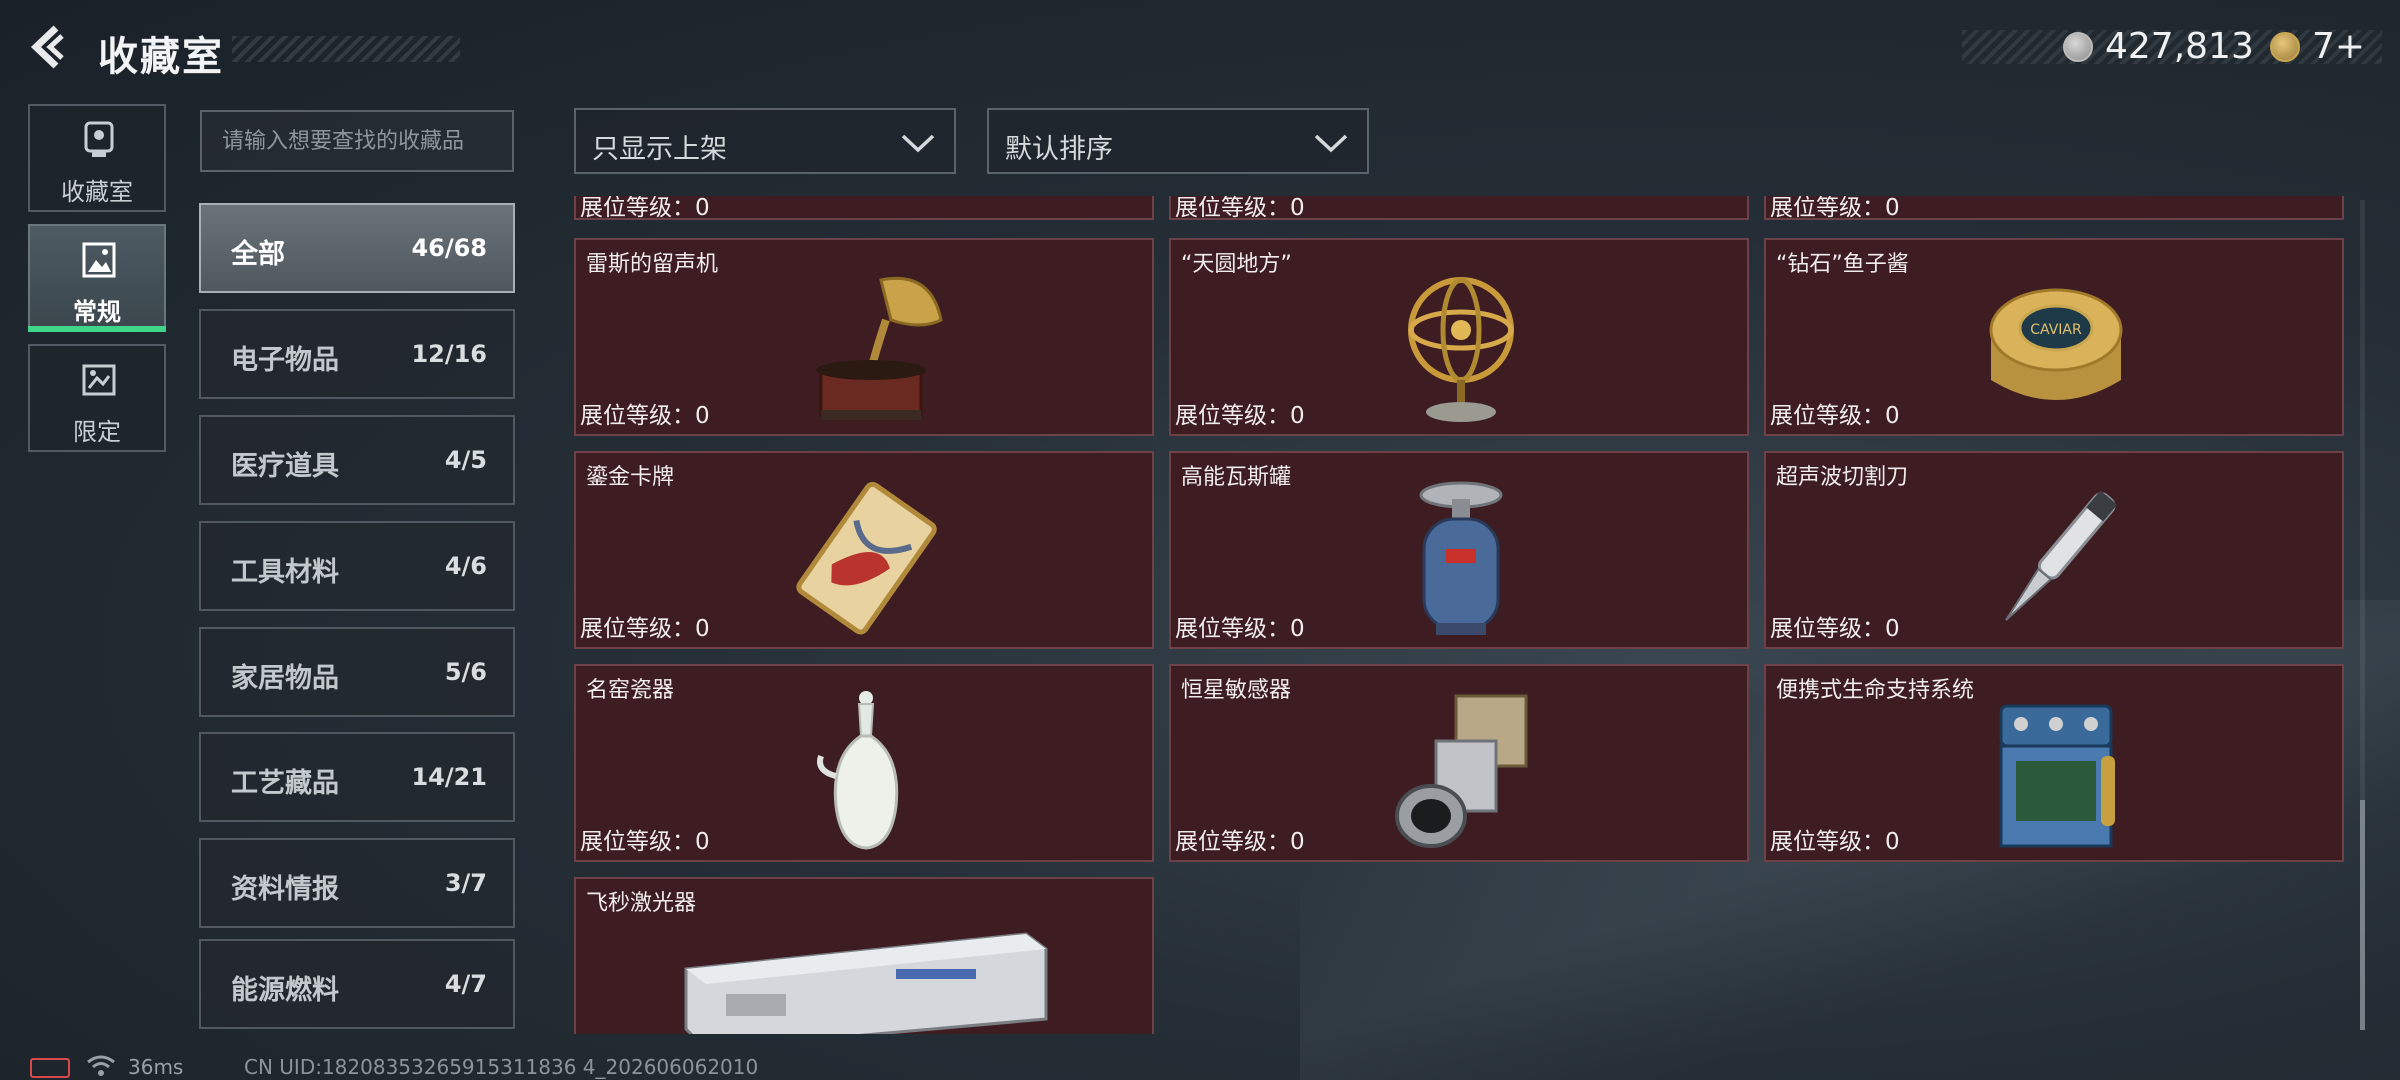 The height and width of the screenshot is (1080, 2400). Describe the element at coordinates (1875, 690) in the screenshot. I see `item-name: 便携式生命支持系统` at that location.